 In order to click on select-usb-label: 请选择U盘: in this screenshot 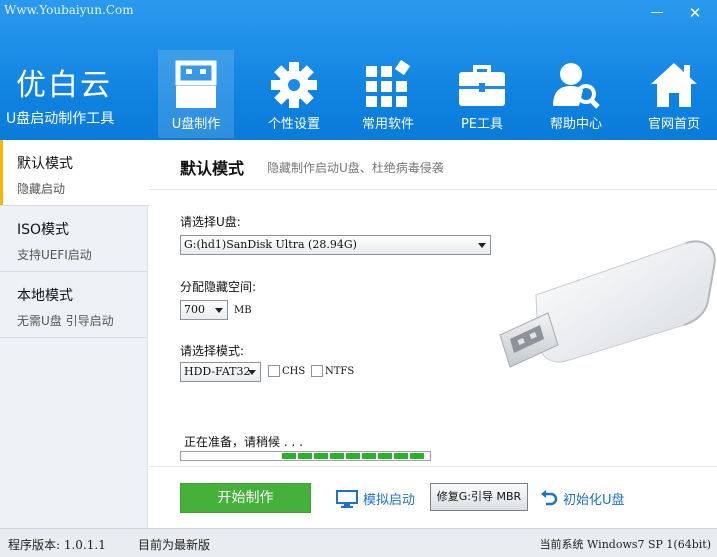, I will do `click(210, 222)`.